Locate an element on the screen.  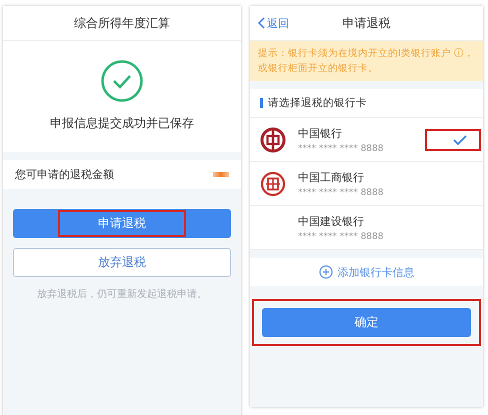
bank-name: 中国银行 is located at coordinates (320, 133).